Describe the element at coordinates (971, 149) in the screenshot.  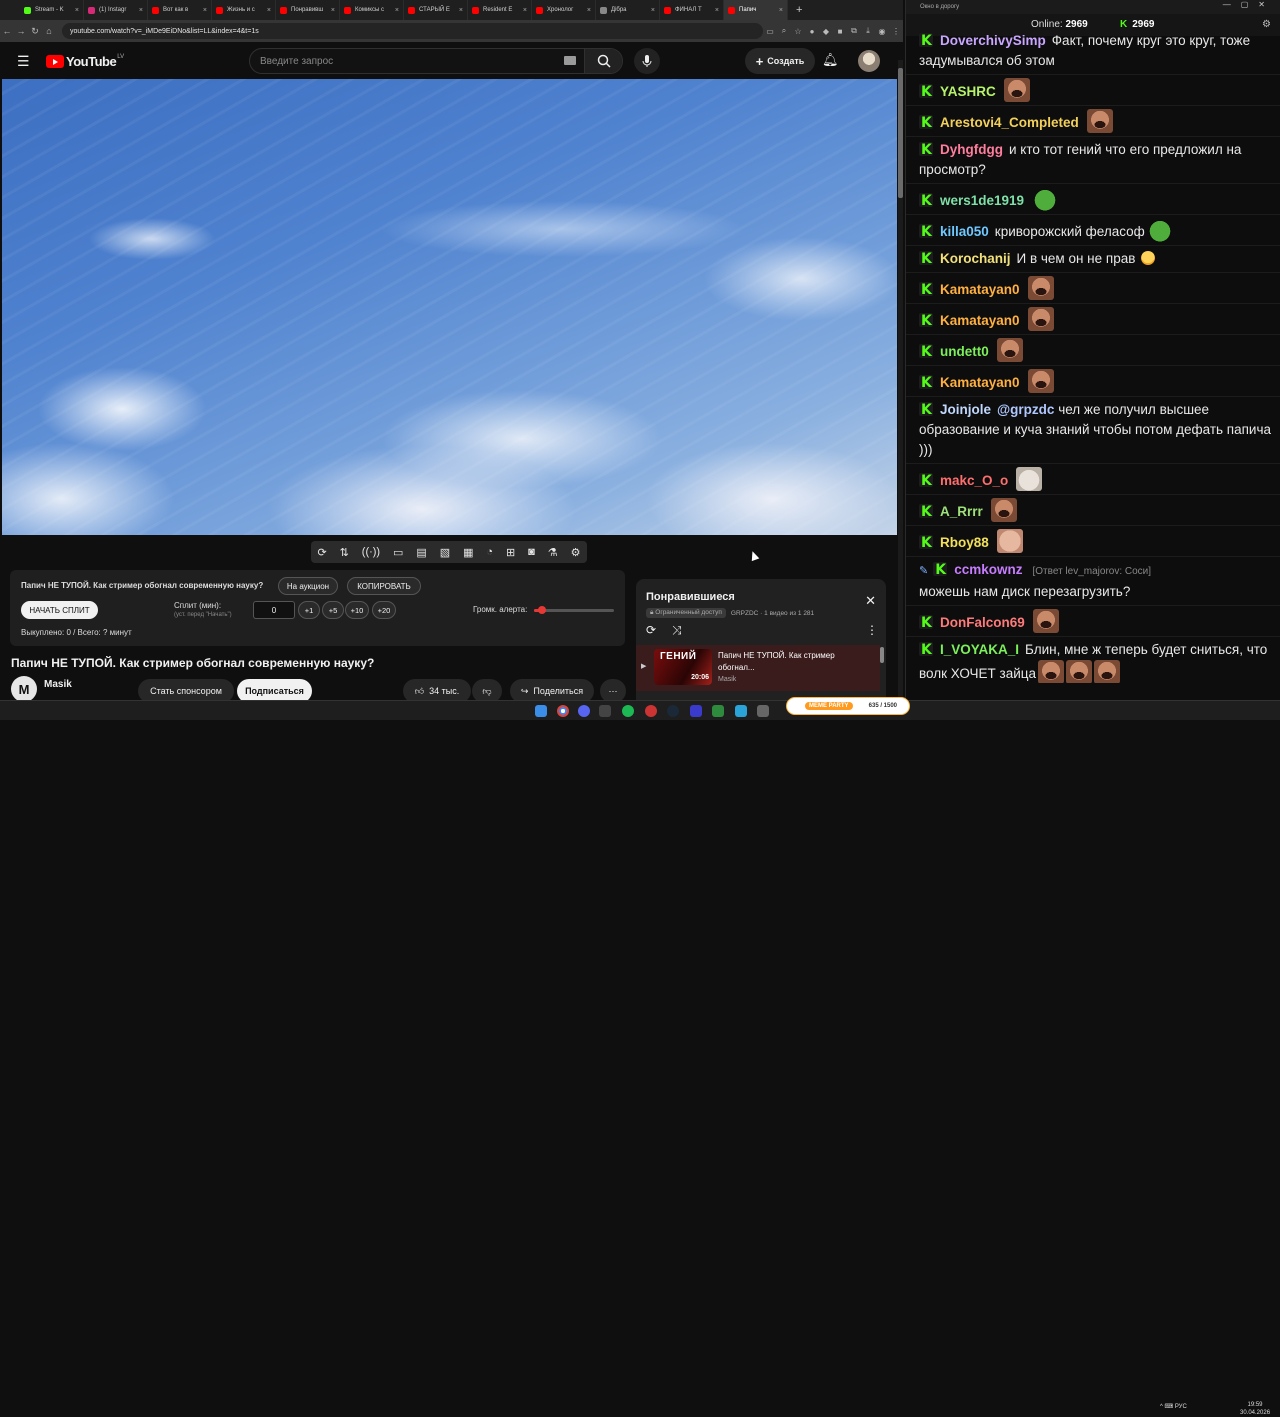
I see `chat-username: Dyhgfdgg` at that location.